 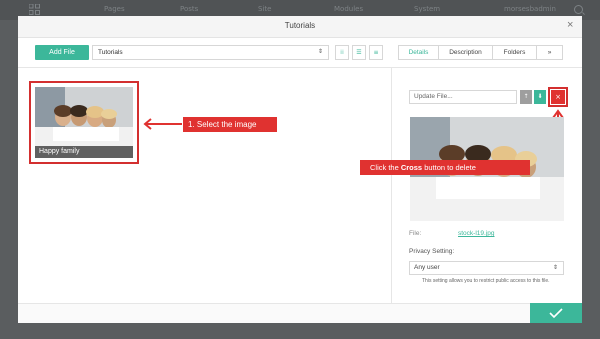 I want to click on callout-delete: Click the Cross button to delete, so click(x=445, y=167).